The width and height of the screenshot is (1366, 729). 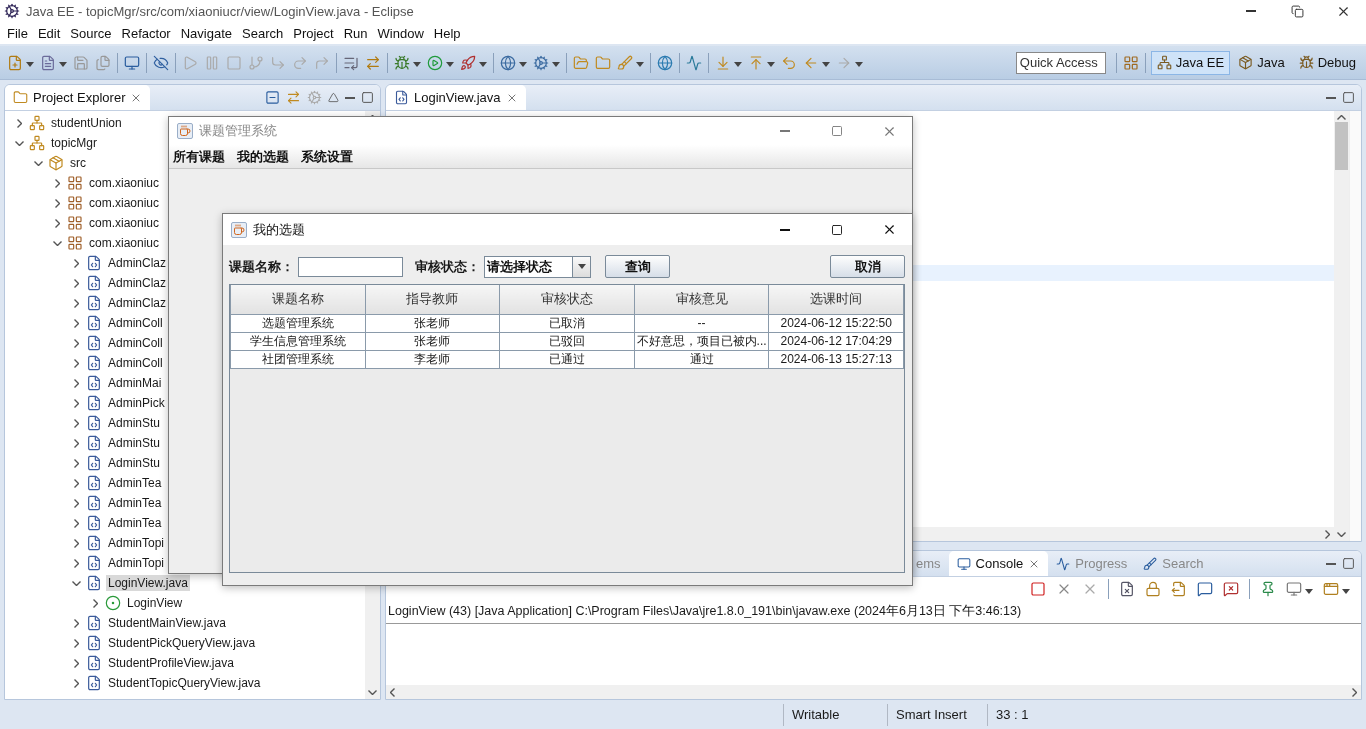 What do you see at coordinates (625, 62) in the screenshot?
I see `brush-icon` at bounding box center [625, 62].